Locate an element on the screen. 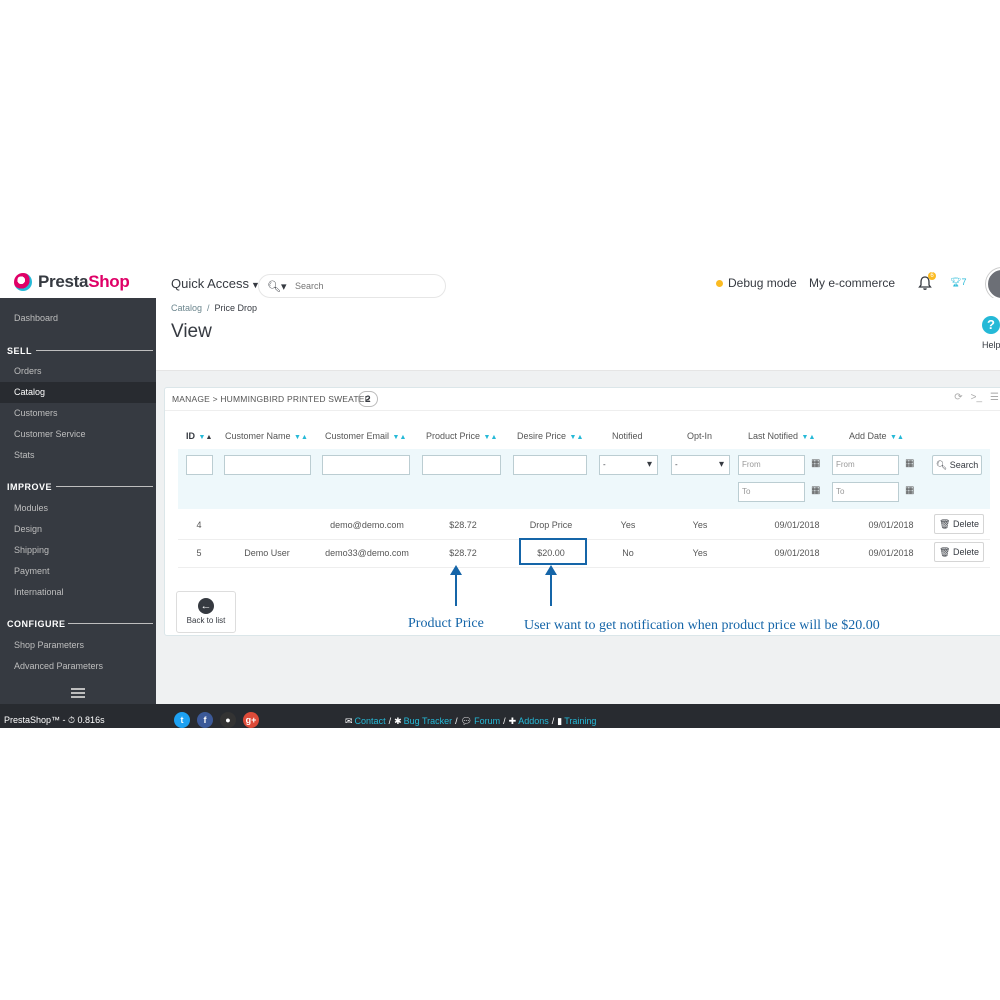 The width and height of the screenshot is (1000, 1000). prestashop-logo: PrestaShop is located at coordinates (72, 282).